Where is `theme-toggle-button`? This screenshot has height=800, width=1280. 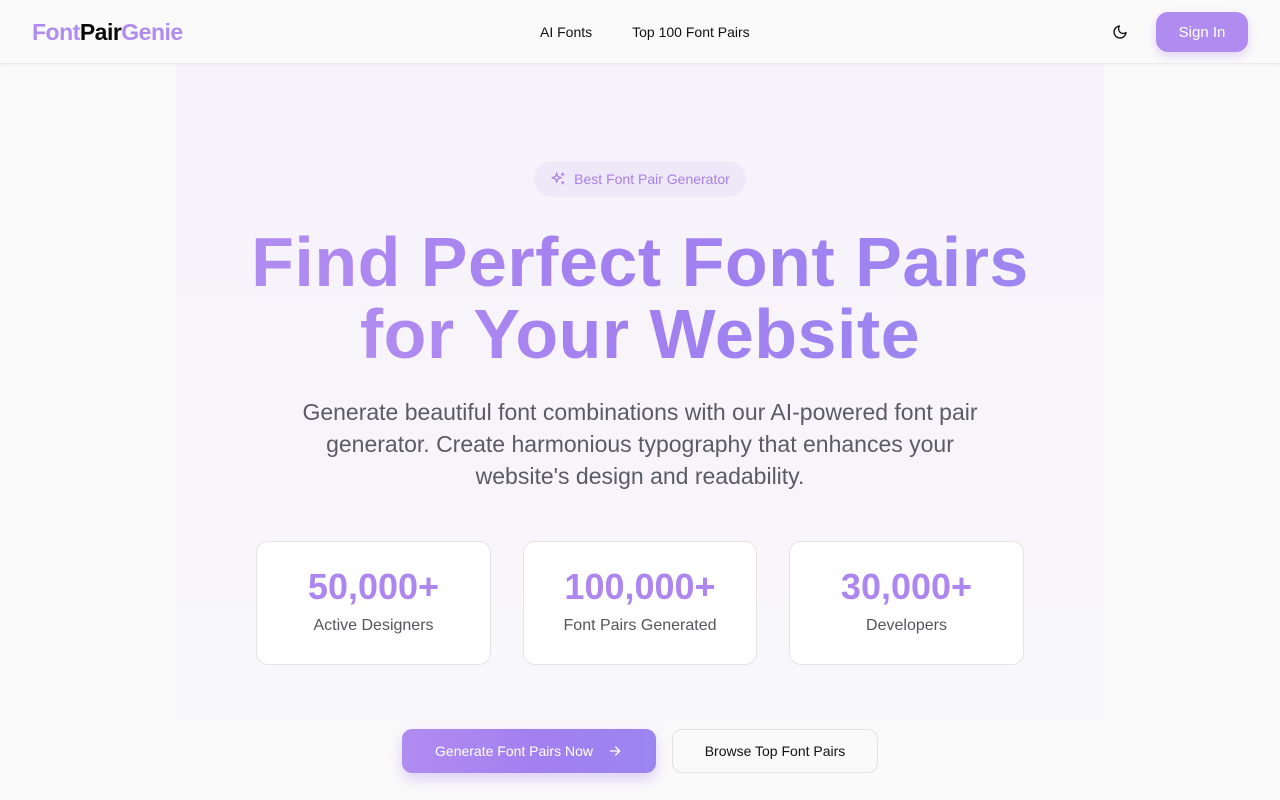
theme-toggle-button is located at coordinates (1120, 32).